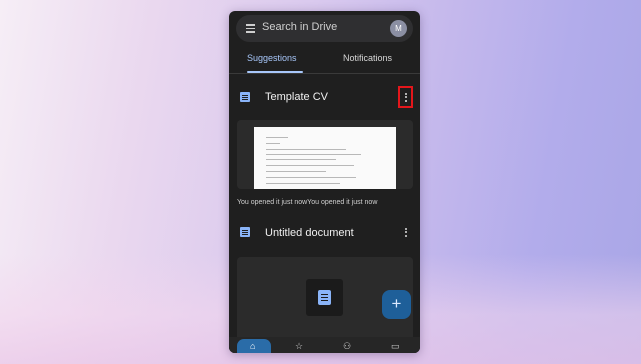  Describe the element at coordinates (324, 345) in the screenshot. I see `bottom-navigation: ⌂ ☆ ⚇ ▭` at that location.